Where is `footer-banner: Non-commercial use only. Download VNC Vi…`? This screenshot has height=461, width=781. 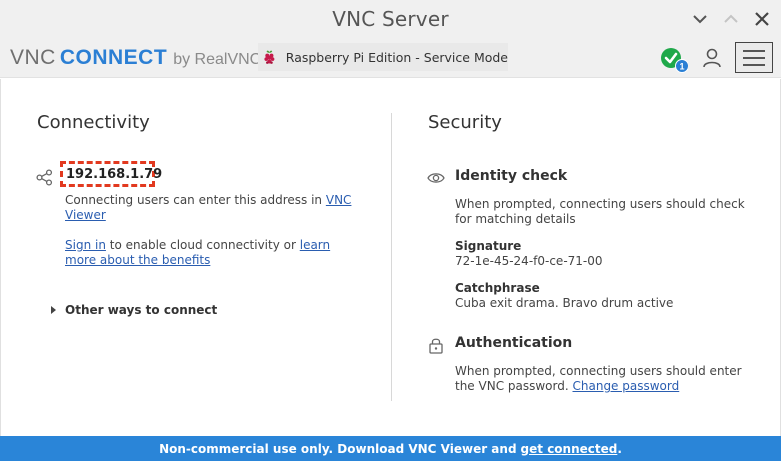
footer-banner: Non-commercial use only. Download VNC Vi… is located at coordinates (390, 448).